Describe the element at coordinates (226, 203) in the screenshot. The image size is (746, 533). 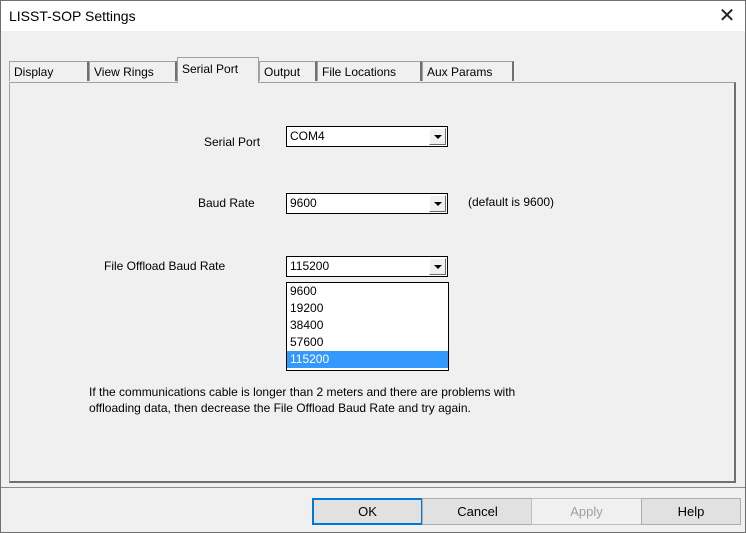
I see `baud-rate-label: Baud Rate` at that location.